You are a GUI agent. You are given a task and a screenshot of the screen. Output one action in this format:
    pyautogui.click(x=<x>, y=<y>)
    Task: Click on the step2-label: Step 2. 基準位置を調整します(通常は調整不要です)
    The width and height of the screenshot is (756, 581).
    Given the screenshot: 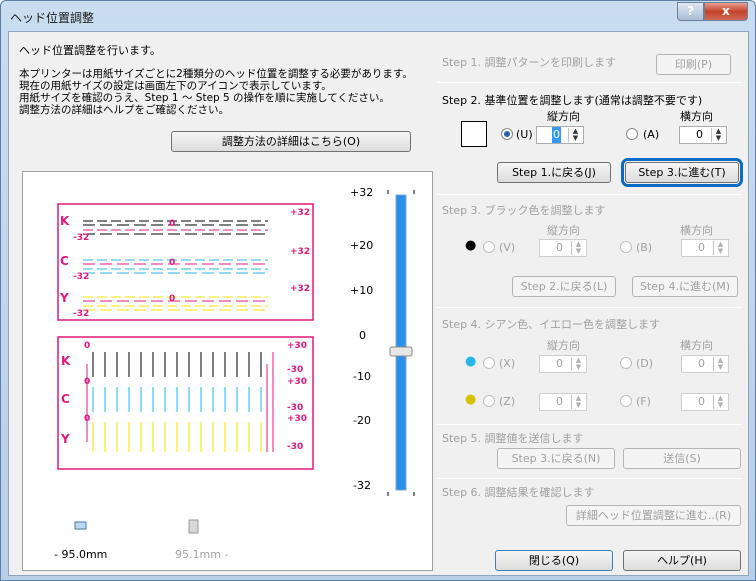 What is the action you would take?
    pyautogui.click(x=572, y=100)
    